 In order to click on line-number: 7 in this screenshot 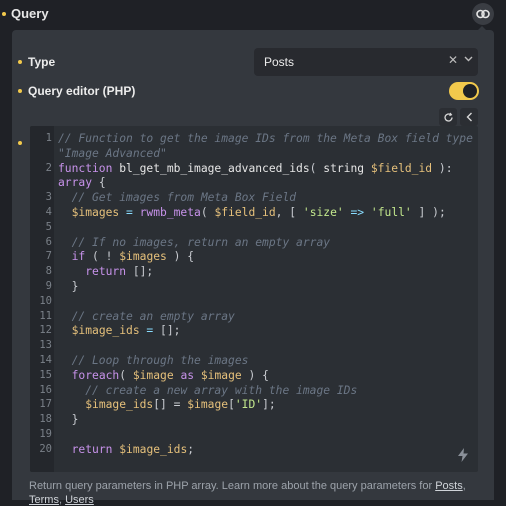, I will do `click(48, 256)`.